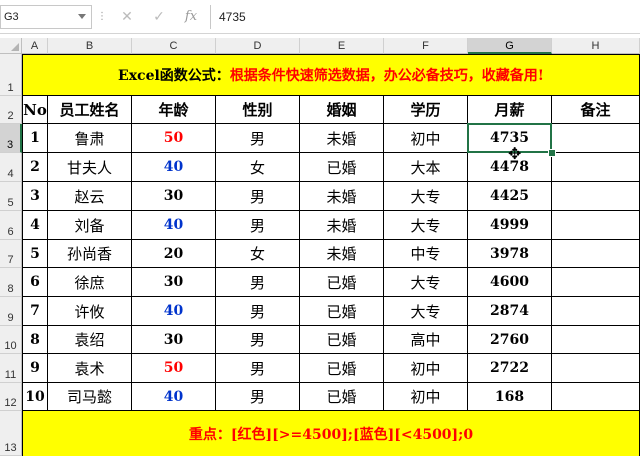 This screenshot has height=456, width=640. Describe the element at coordinates (35, 368) in the screenshot. I see `table-cell: 9` at that location.